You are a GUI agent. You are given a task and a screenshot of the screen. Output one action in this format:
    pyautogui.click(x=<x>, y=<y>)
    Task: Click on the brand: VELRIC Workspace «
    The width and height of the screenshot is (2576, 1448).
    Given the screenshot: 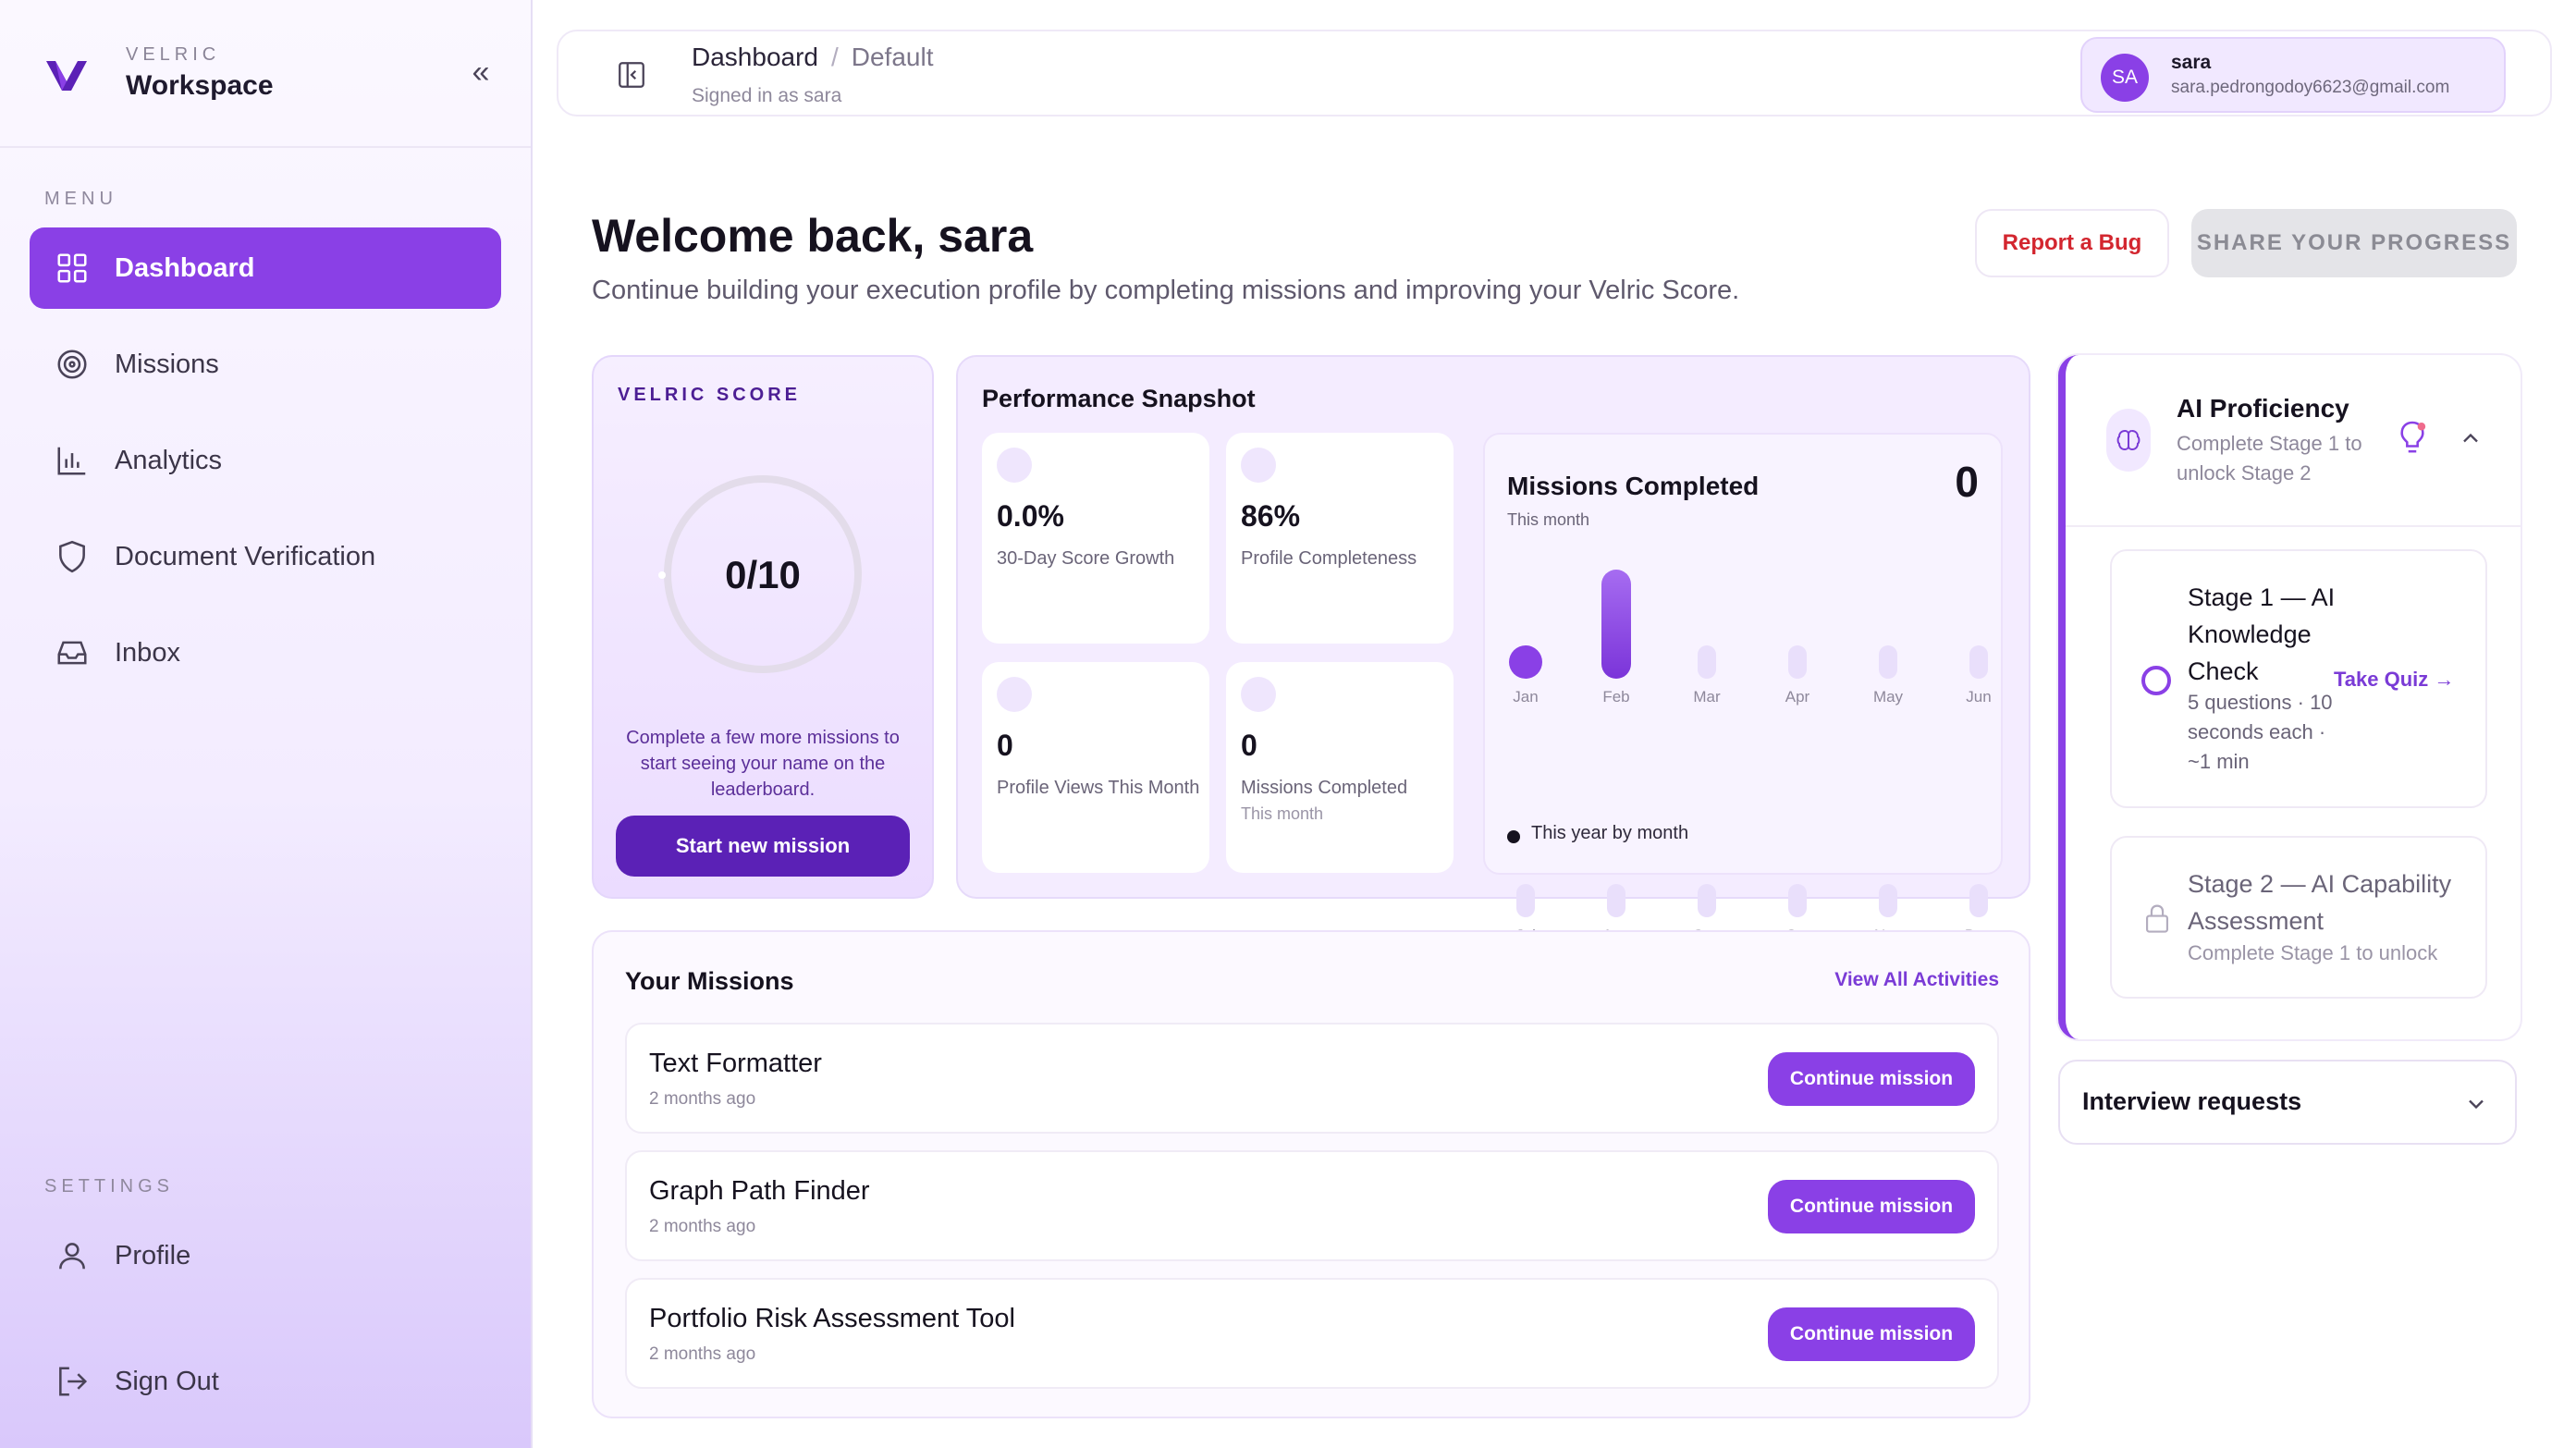 What is the action you would take?
    pyautogui.click(x=272, y=78)
    